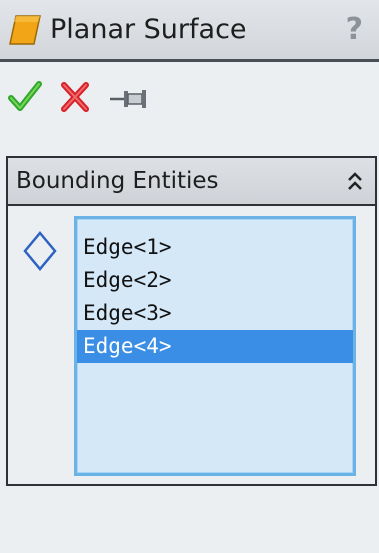 This screenshot has height=553, width=379. I want to click on cancel-x-icon, so click(75, 97).